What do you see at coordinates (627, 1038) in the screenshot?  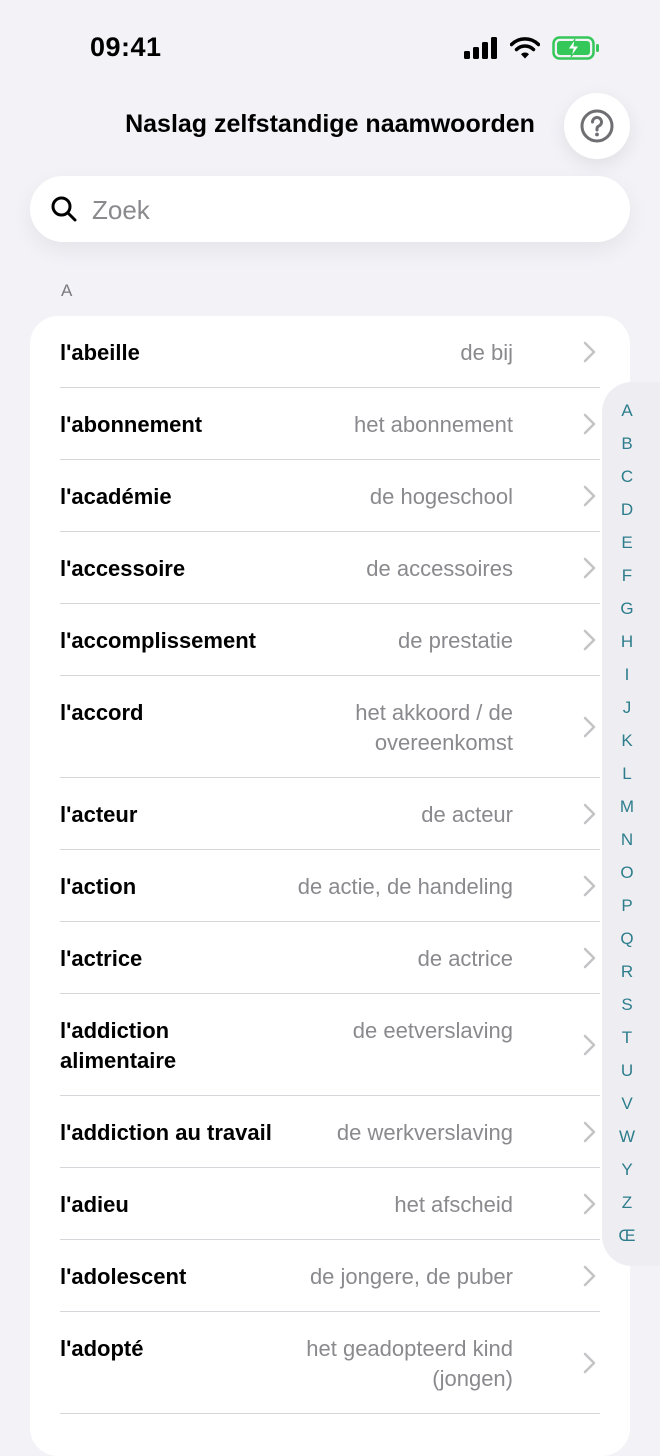 I see `index-letter: T` at bounding box center [627, 1038].